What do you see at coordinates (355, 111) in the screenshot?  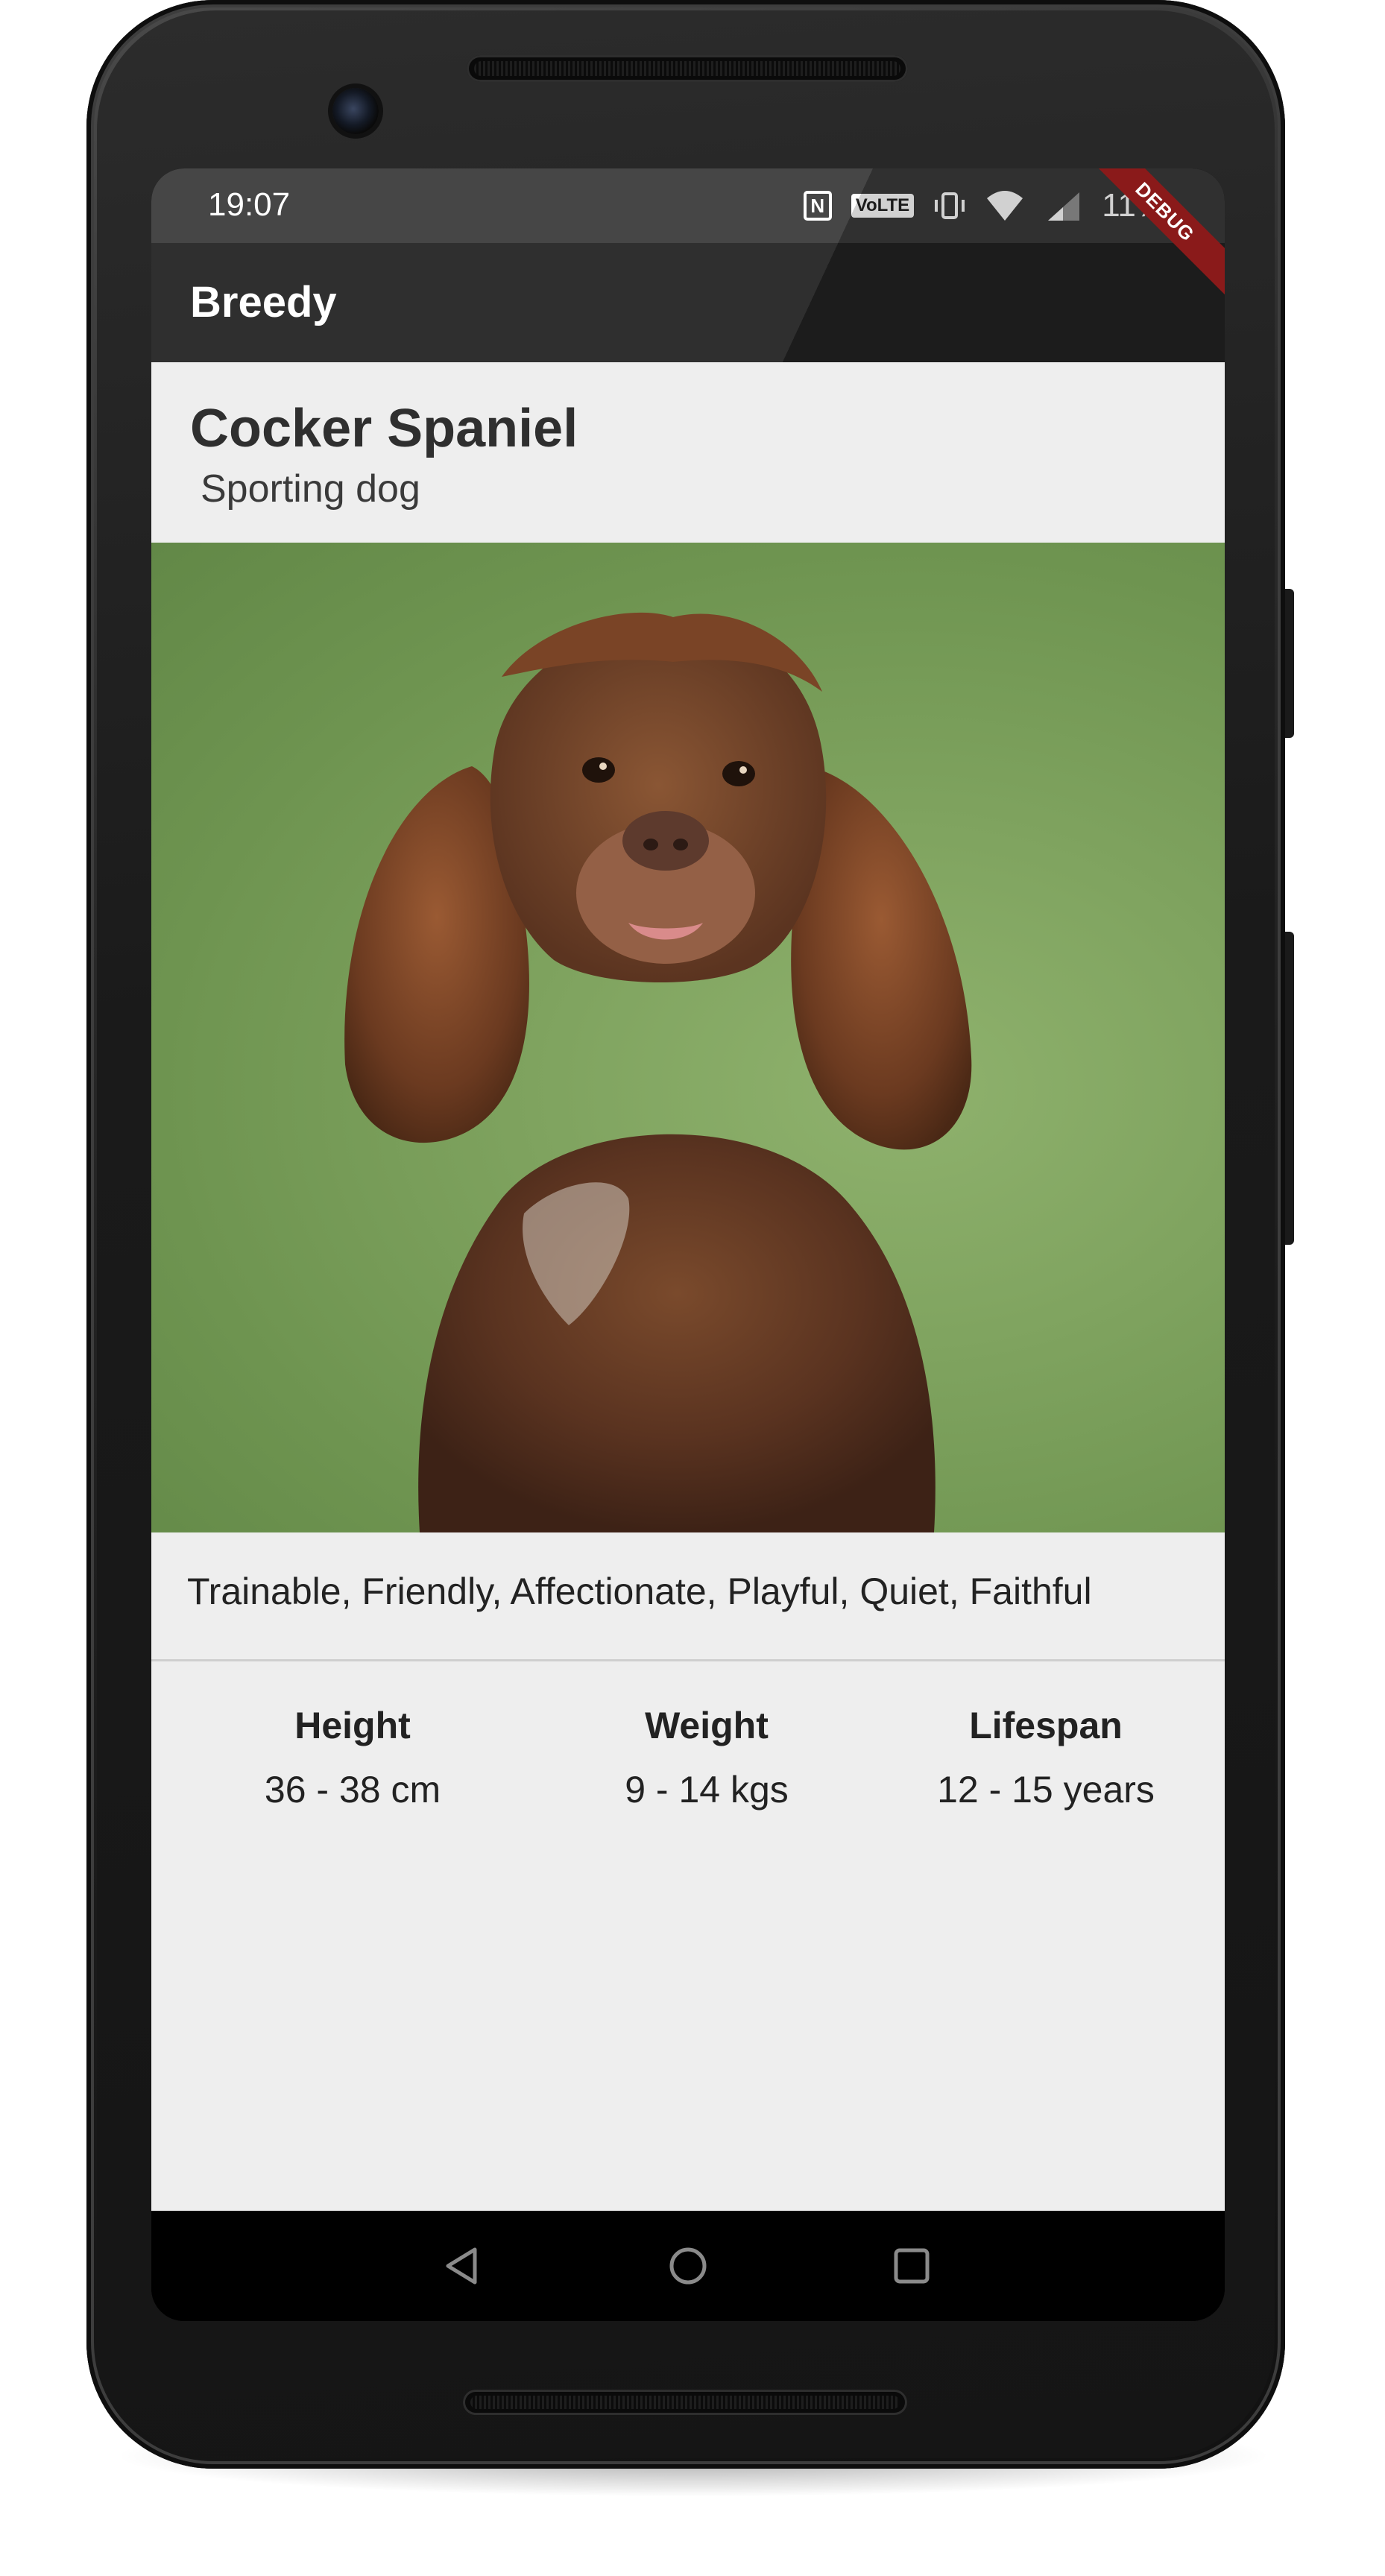 I see `front-camera` at bounding box center [355, 111].